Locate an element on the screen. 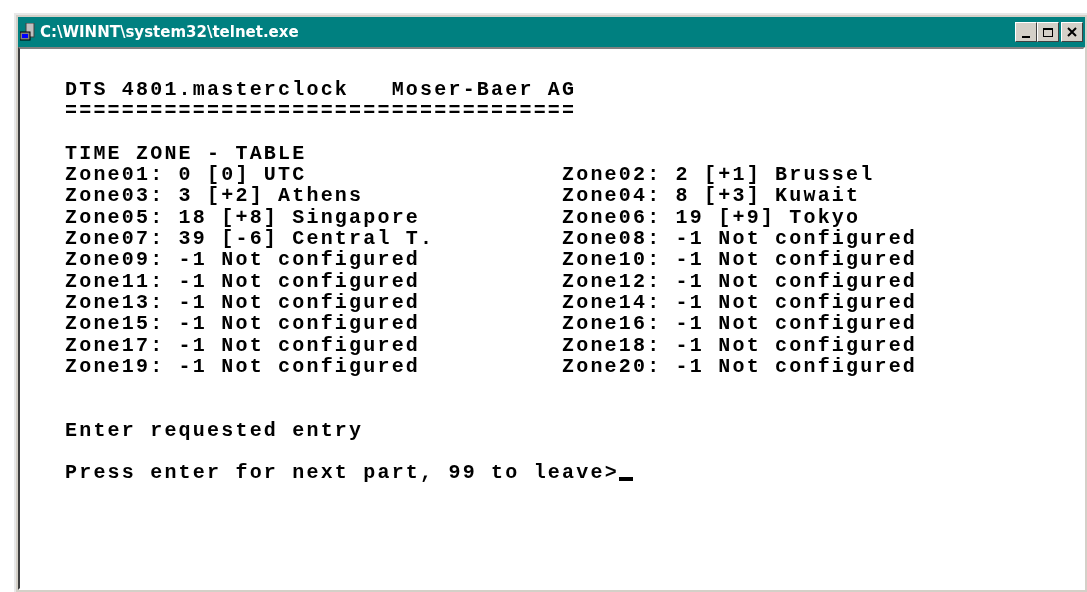 Image resolution: width=1087 pixels, height=592 pixels. zone-entry: Zone04: 8 [+3] Kuwait is located at coordinates (712, 196).